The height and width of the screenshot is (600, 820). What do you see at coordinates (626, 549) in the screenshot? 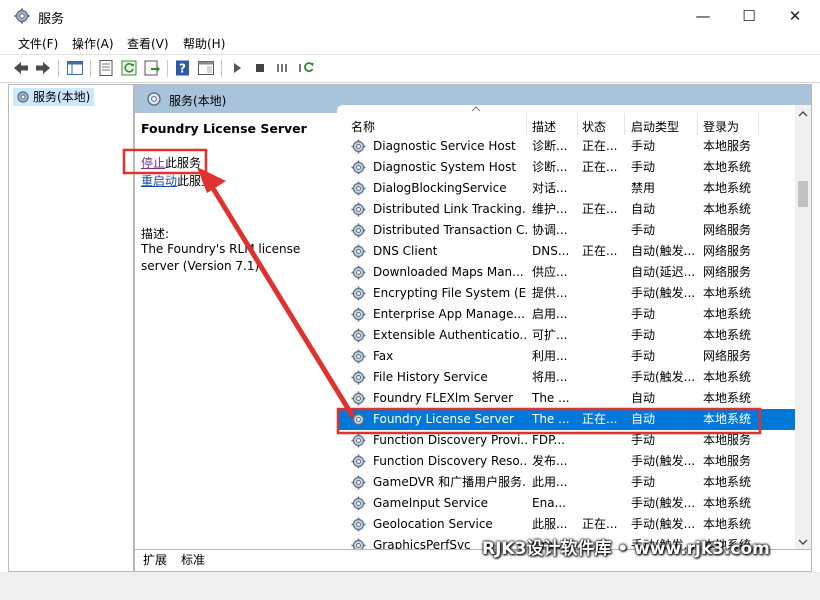
I see `watermark-text: RJK3设计软件库 • www.rjk3.com` at bounding box center [626, 549].